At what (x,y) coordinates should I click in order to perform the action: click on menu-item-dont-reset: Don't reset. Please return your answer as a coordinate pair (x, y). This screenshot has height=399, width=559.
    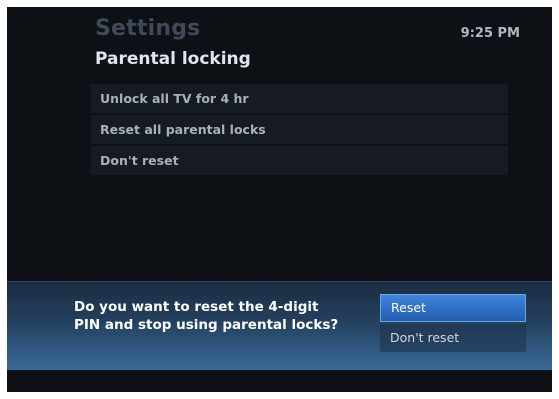
    Looking at the image, I should click on (299, 160).